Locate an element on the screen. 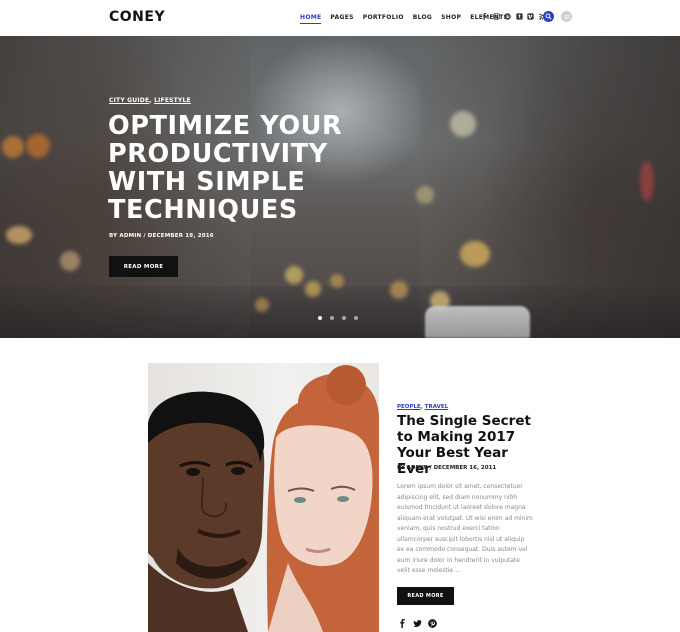 This screenshot has width=680, height=632. vimeo-icon is located at coordinates (530, 16).